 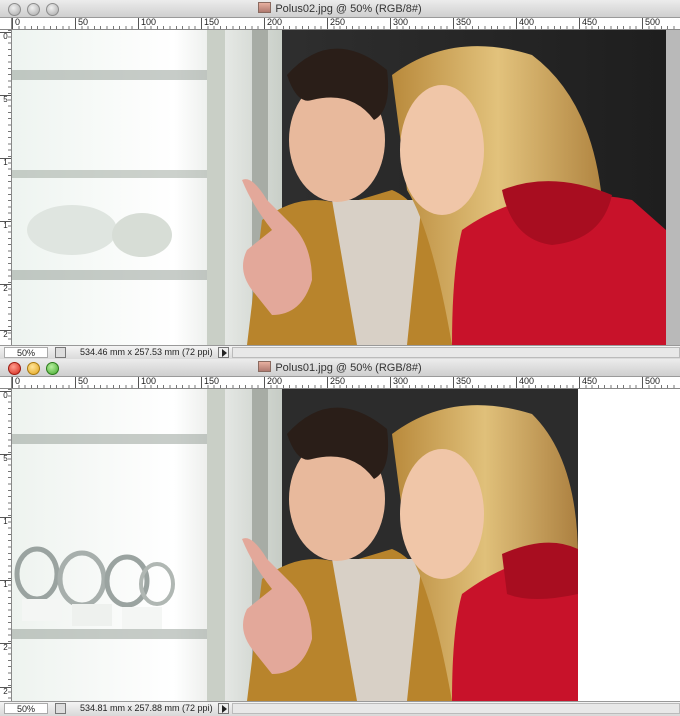 I want to click on window-titlebar: Polus01.jpg @ 50% (RGB/8#), so click(x=340, y=368).